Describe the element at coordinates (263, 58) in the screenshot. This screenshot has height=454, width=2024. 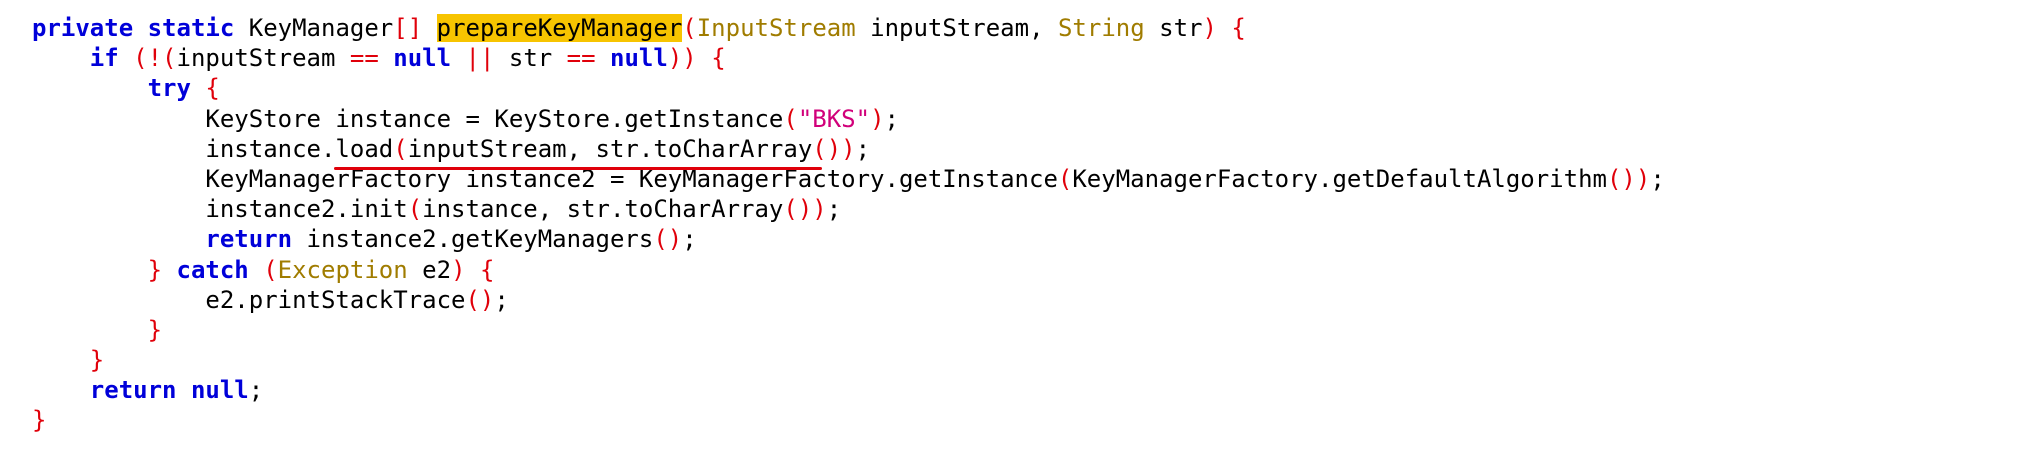
I see `code-text: inputStream` at that location.